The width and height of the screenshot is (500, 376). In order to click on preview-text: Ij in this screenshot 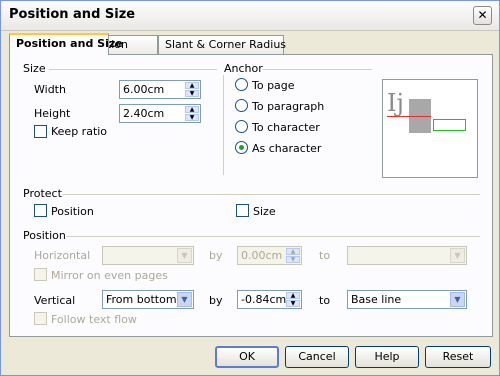, I will do `click(395, 103)`.